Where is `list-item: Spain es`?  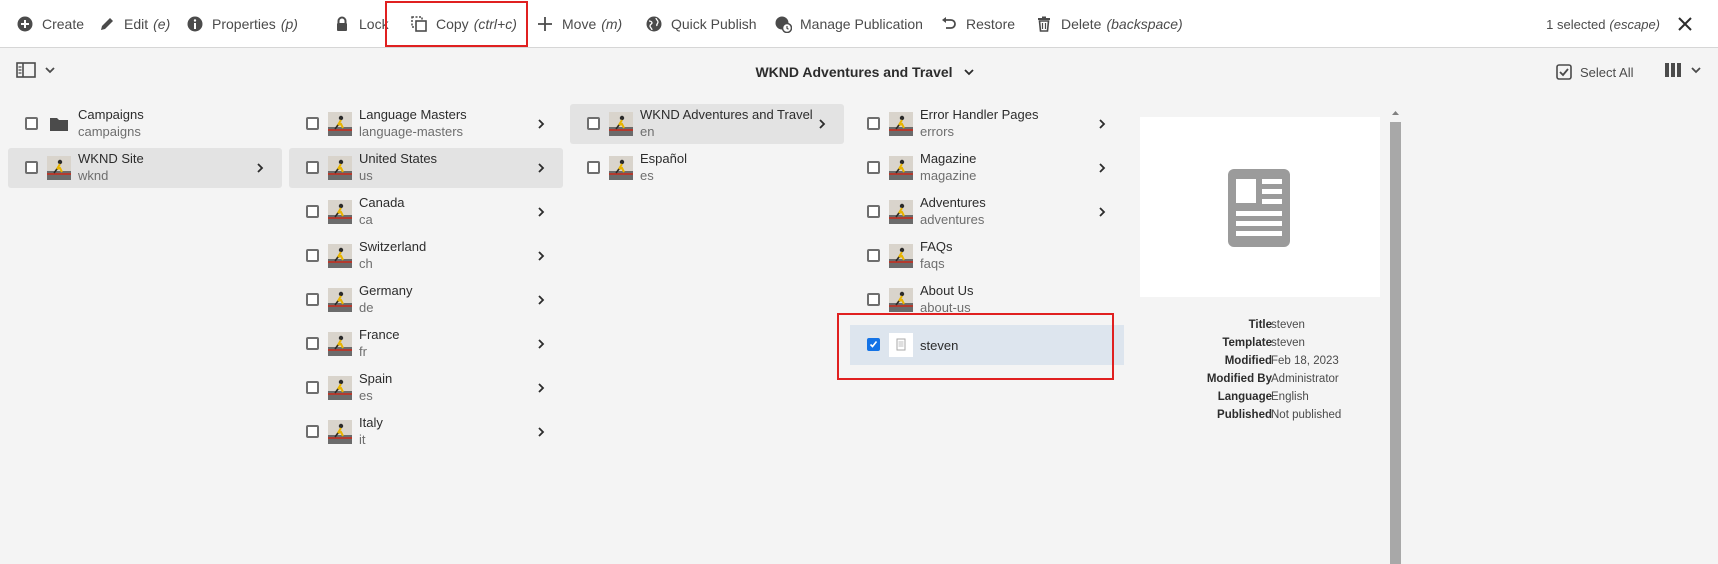 list-item: Spain es is located at coordinates (426, 388).